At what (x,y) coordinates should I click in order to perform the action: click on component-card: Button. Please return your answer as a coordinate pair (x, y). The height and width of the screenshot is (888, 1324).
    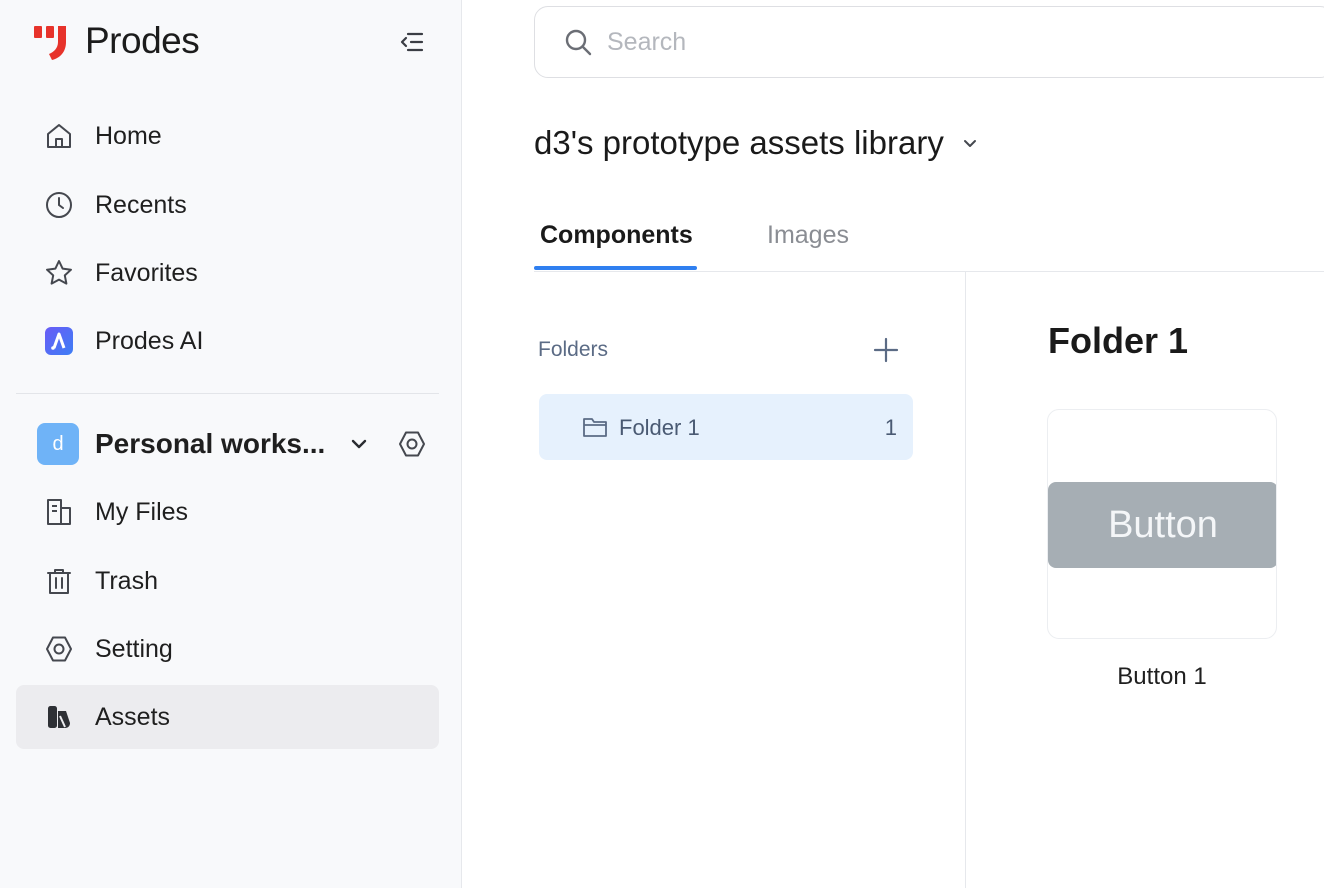
    Looking at the image, I should click on (1162, 524).